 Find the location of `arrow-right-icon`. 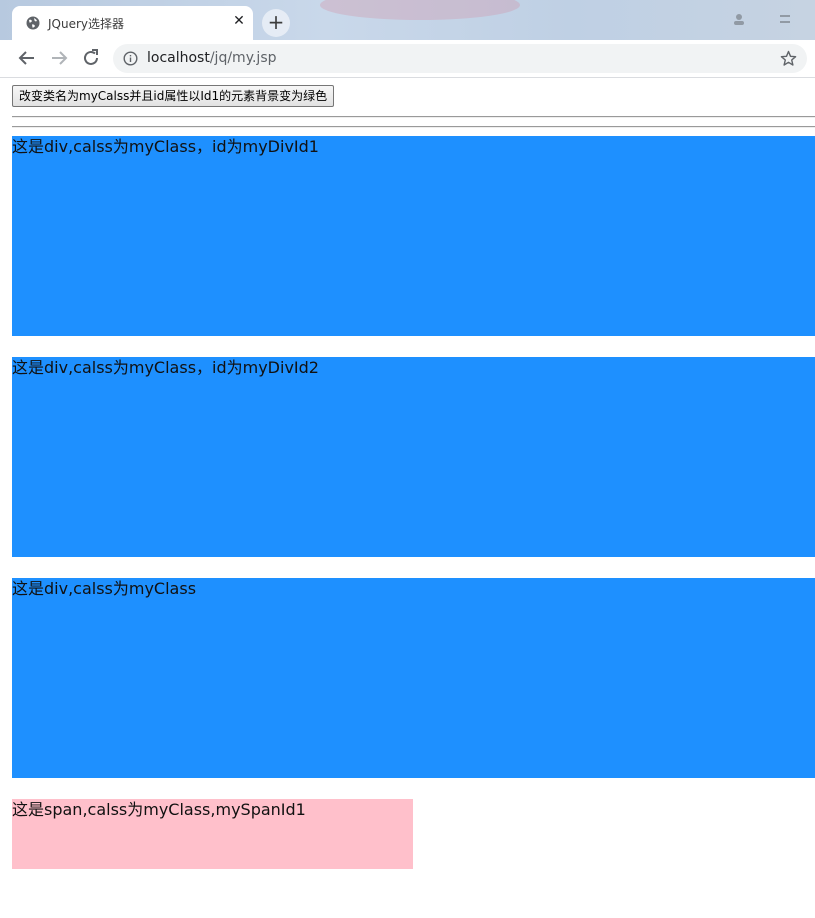

arrow-right-icon is located at coordinates (59, 58).